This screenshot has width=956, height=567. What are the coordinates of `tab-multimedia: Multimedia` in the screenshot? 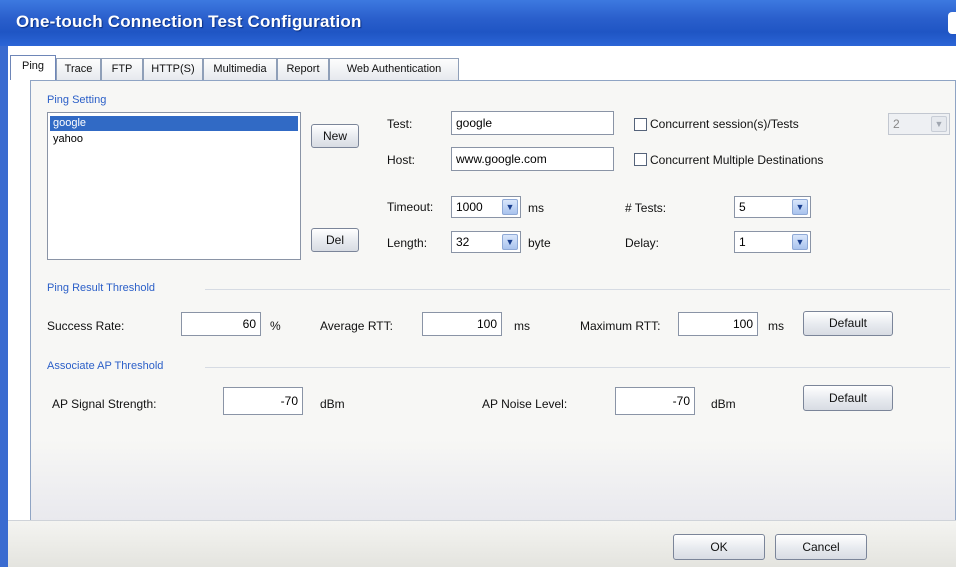 It's located at (240, 69).